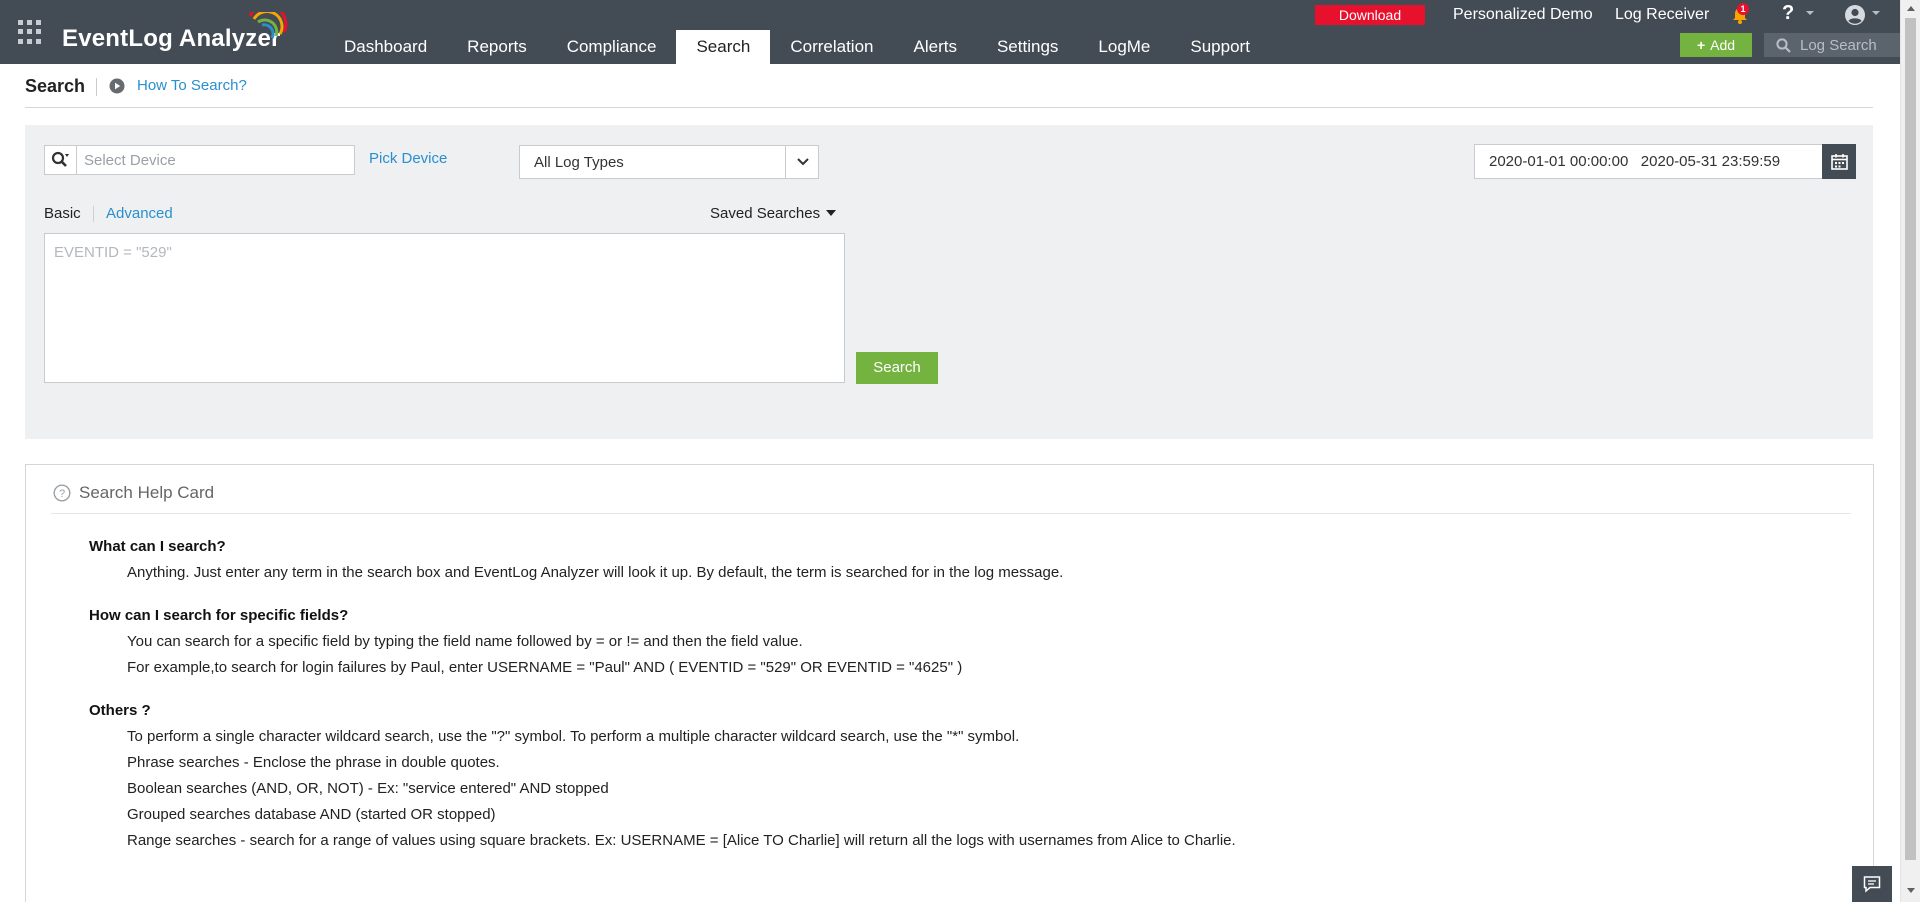 This screenshot has height=902, width=1920. Describe the element at coordinates (831, 213) in the screenshot. I see `caret-down-icon` at that location.